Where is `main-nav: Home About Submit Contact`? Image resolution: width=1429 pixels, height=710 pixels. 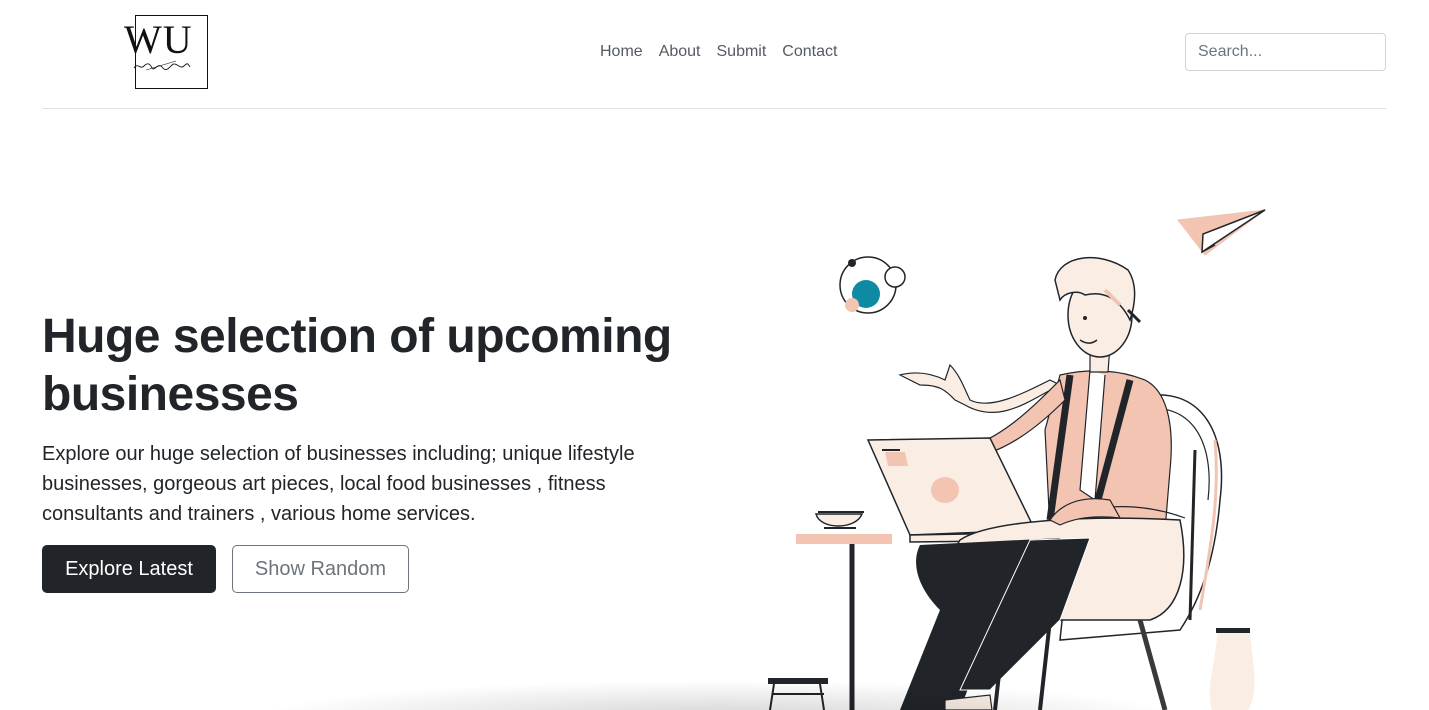
main-nav: Home About Submit Contact is located at coordinates (718, 52).